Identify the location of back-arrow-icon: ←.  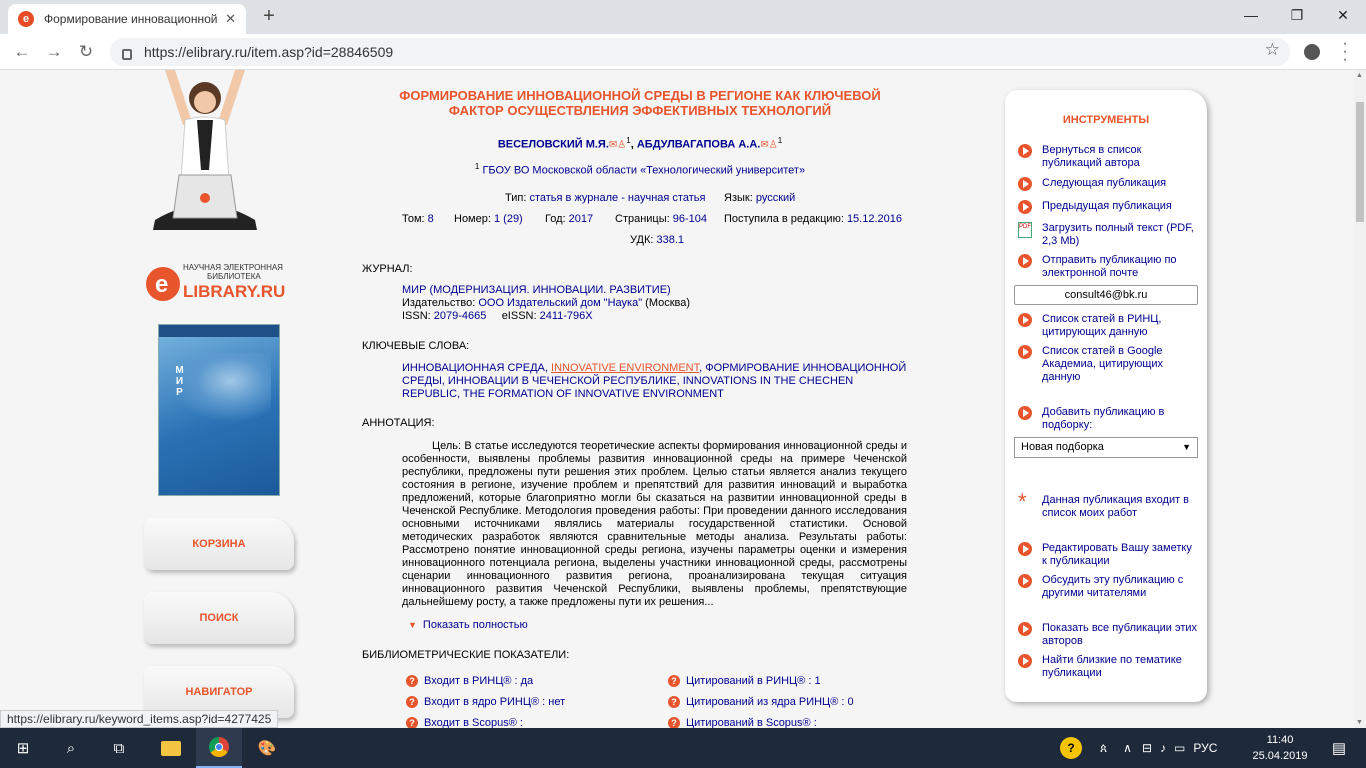
(22, 52).